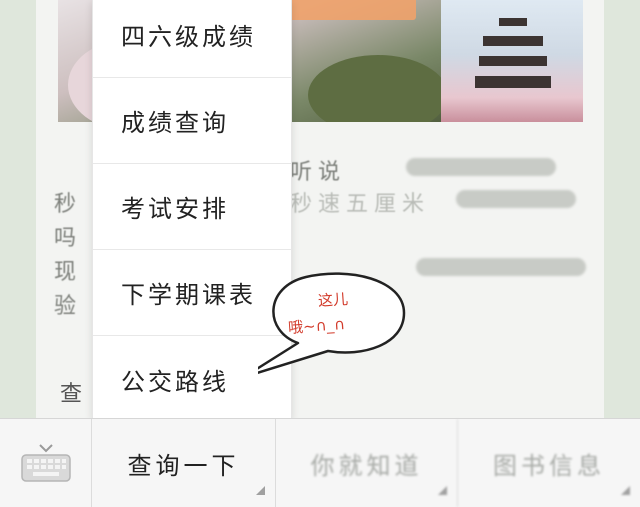  I want to click on tab-label: 查询一下, so click(183, 465).